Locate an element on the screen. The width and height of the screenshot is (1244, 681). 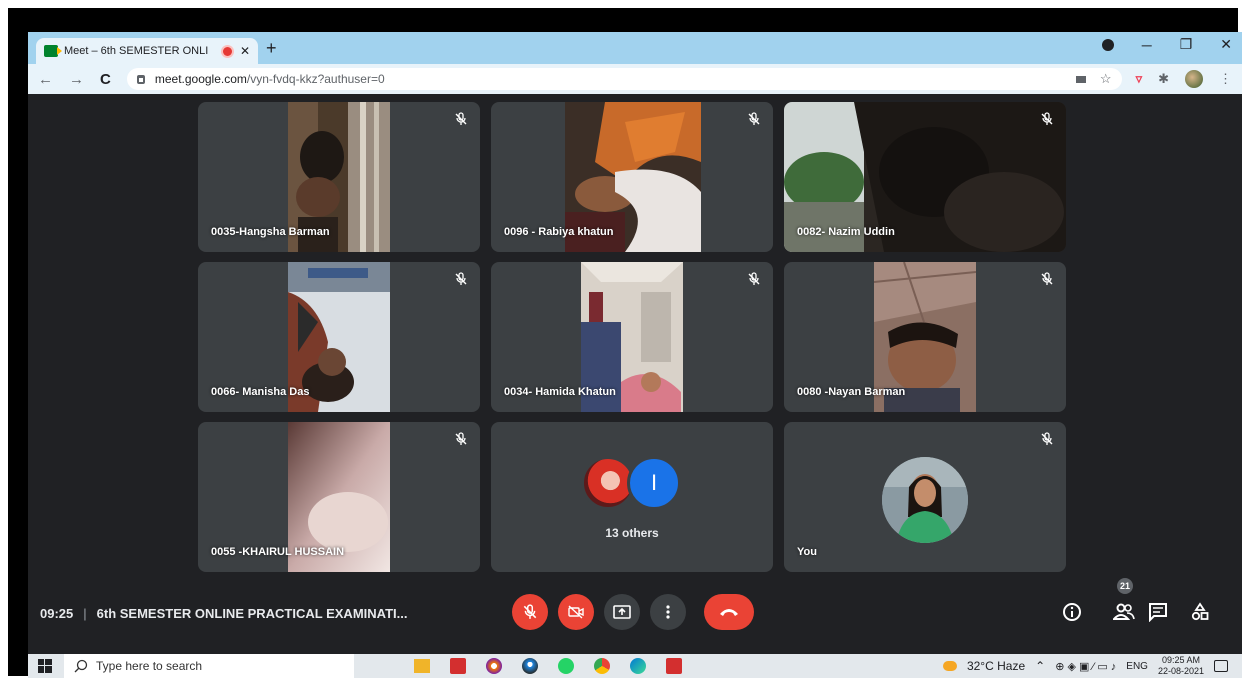
taskbar-clock: 09:25 AM 22-08-2021 is located at coordinates (1181, 666).